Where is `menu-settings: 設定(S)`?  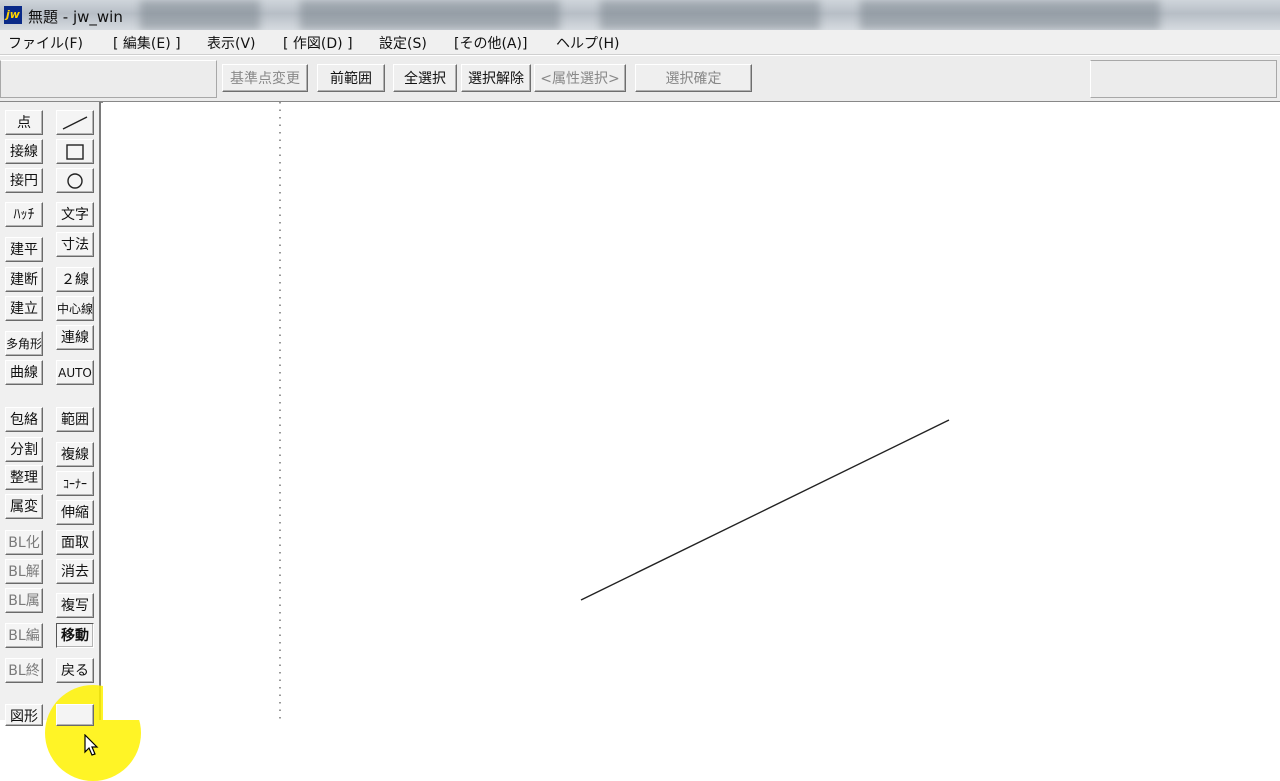 menu-settings: 設定(S) is located at coordinates (403, 43).